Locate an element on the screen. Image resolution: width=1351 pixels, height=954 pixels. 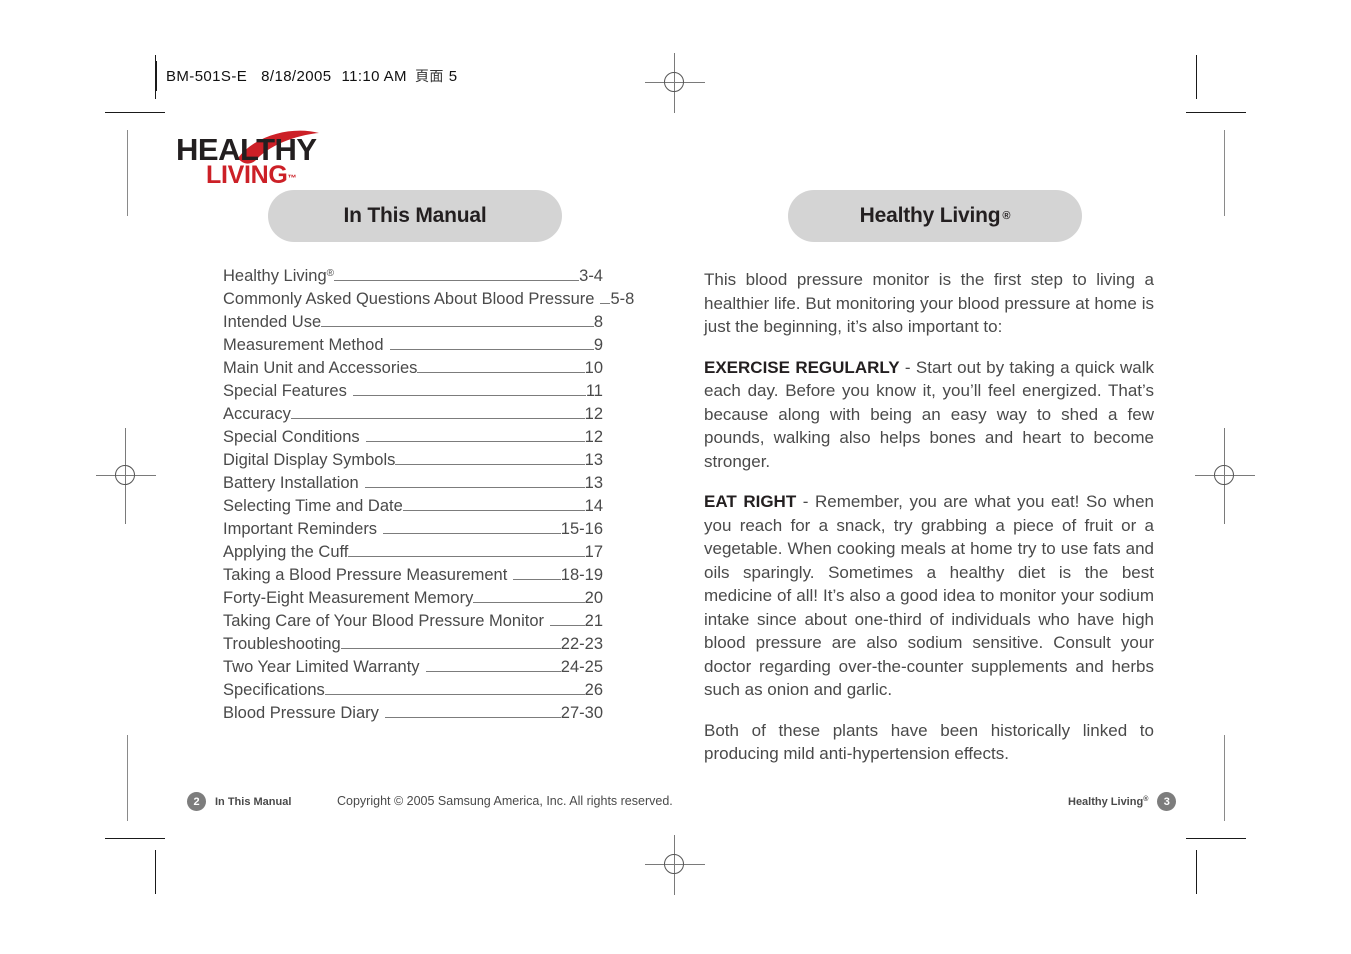
page-gutter-line-left is located at coordinates (127, 173).